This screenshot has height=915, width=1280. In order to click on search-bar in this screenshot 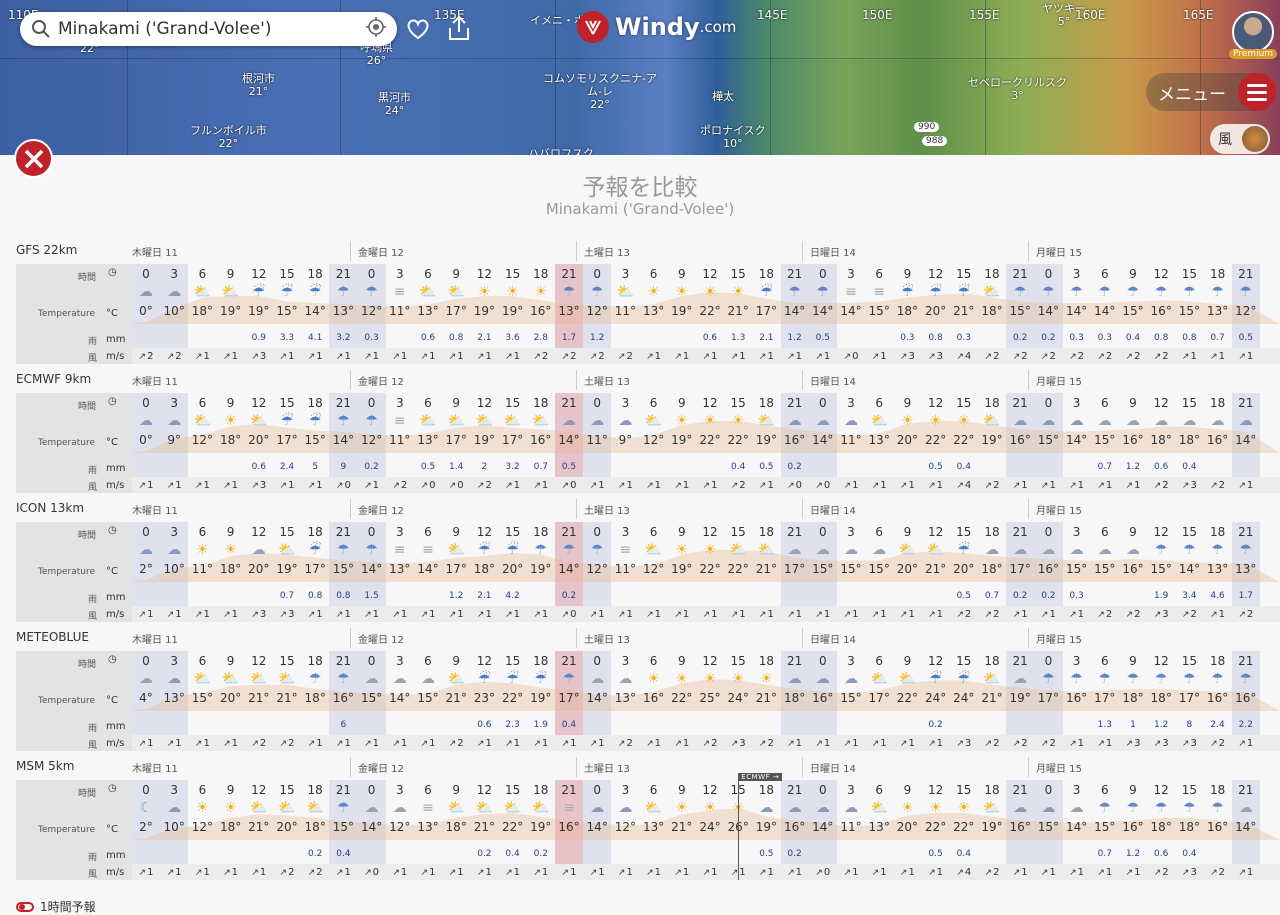, I will do `click(208, 29)`.